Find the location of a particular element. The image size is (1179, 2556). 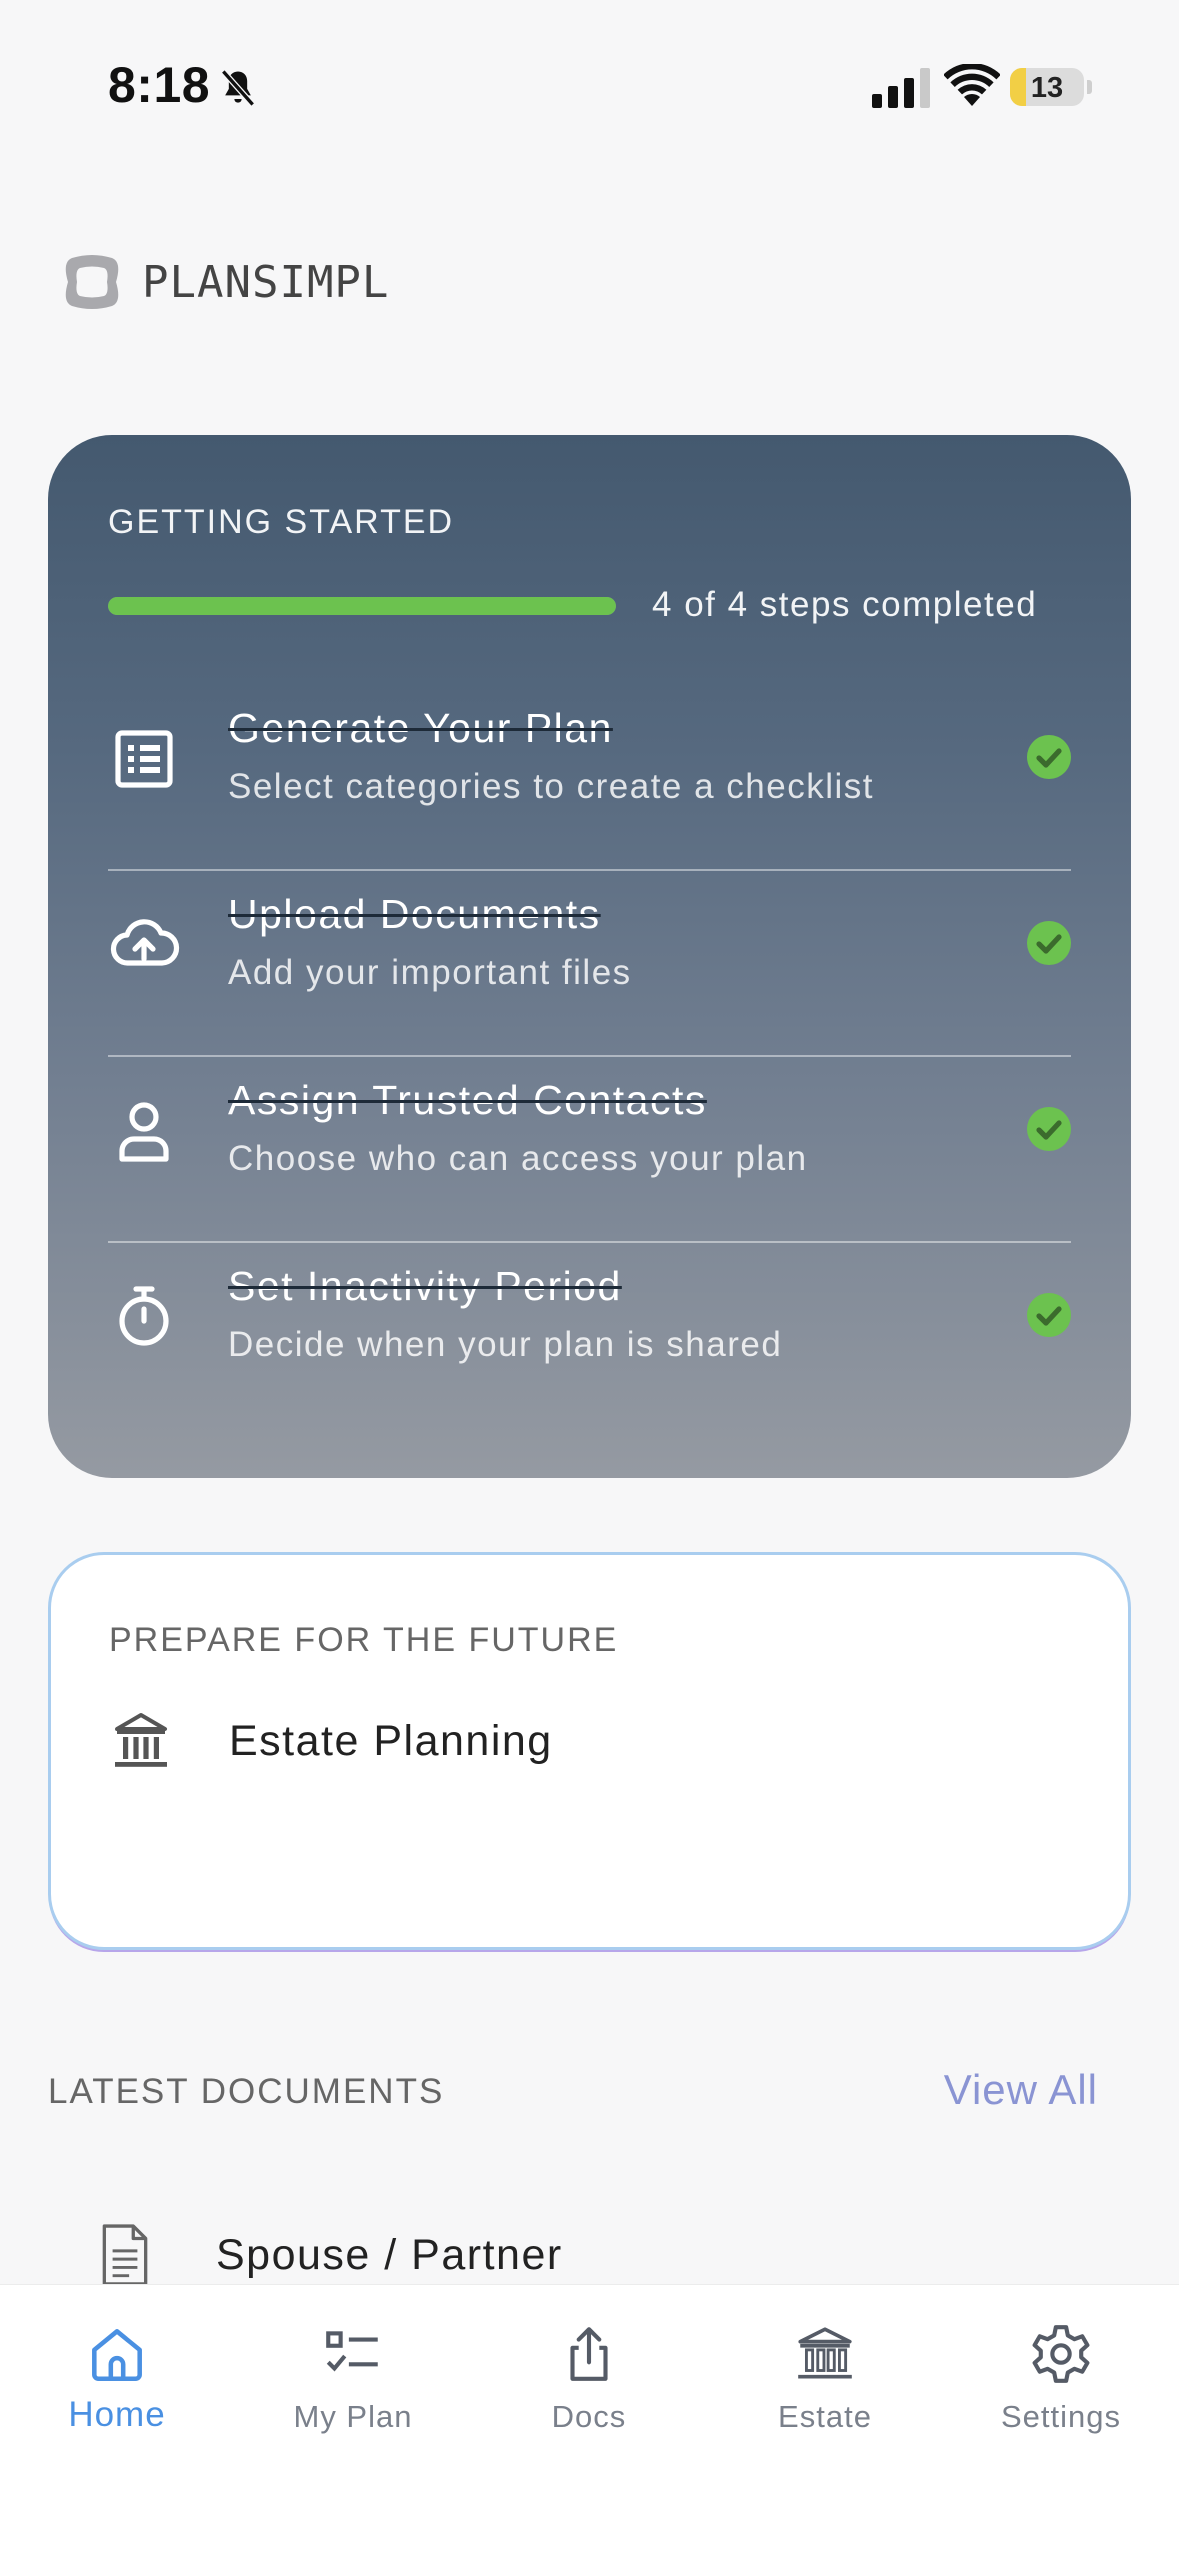

battery-indicator: 13 is located at coordinates (1047, 87).